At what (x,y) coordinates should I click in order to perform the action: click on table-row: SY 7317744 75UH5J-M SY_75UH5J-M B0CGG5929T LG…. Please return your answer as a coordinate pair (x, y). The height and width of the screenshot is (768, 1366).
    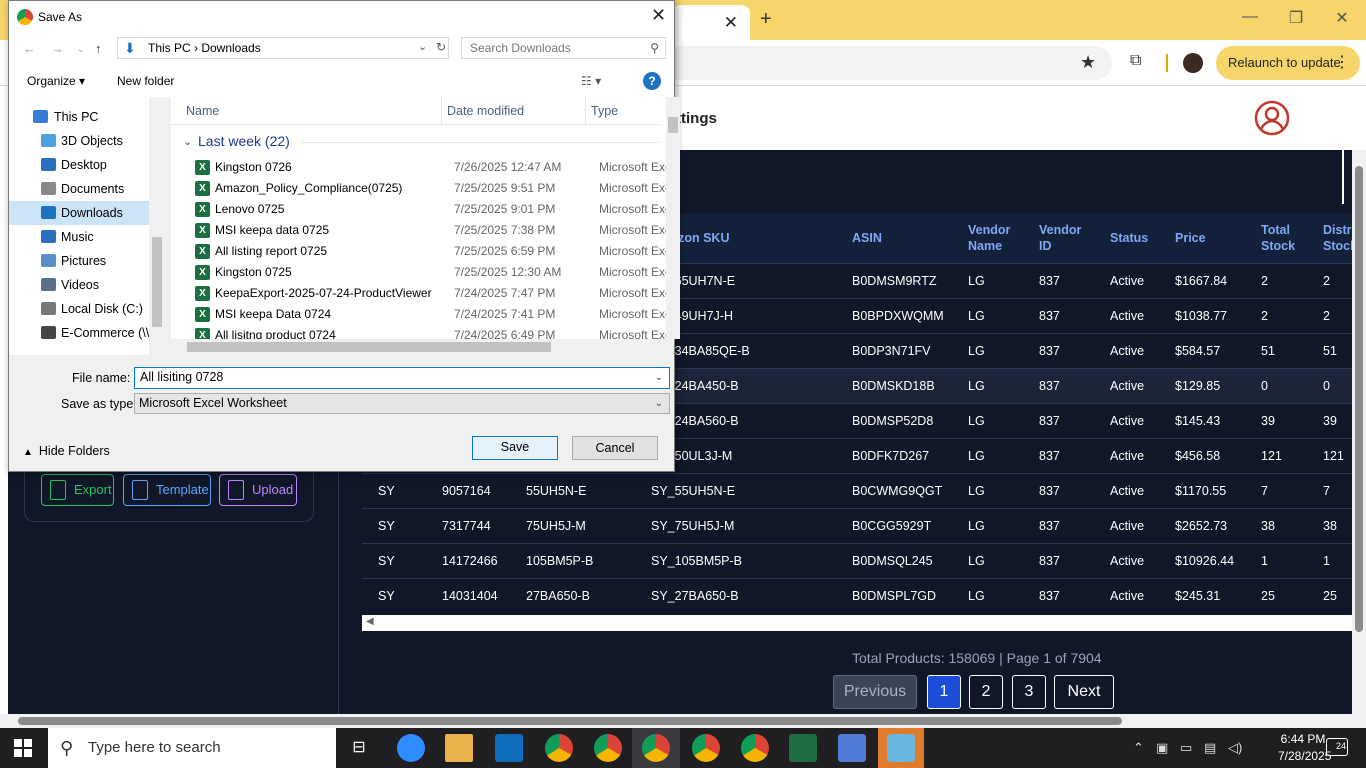
    Looking at the image, I should click on (857, 525).